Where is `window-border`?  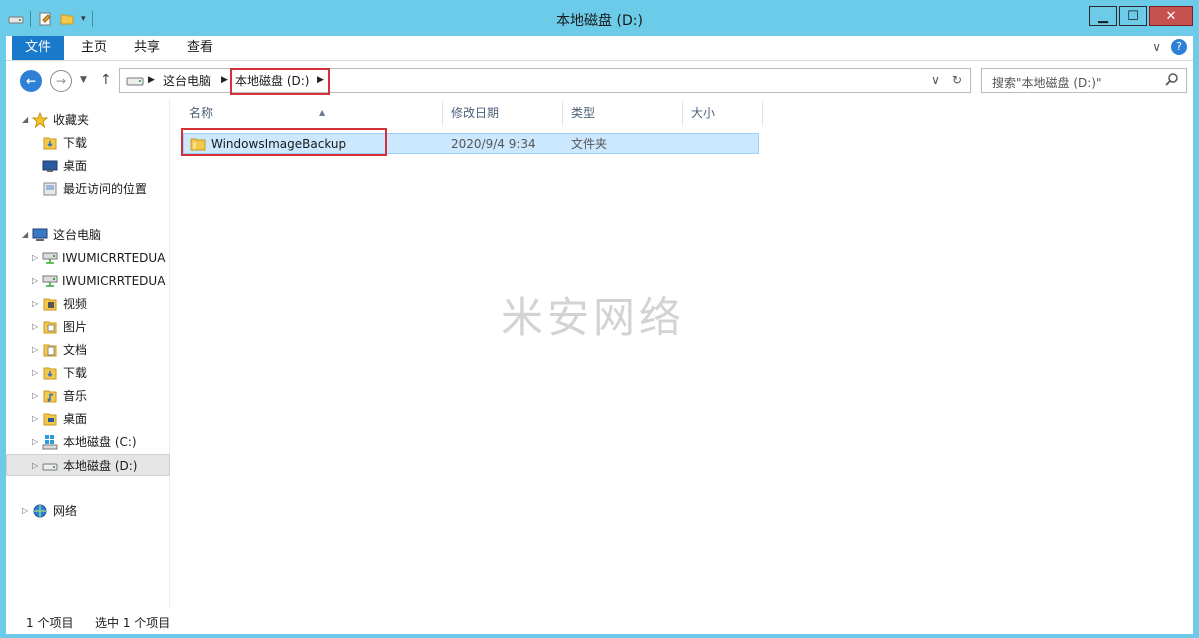 window-border is located at coordinates (599, 636).